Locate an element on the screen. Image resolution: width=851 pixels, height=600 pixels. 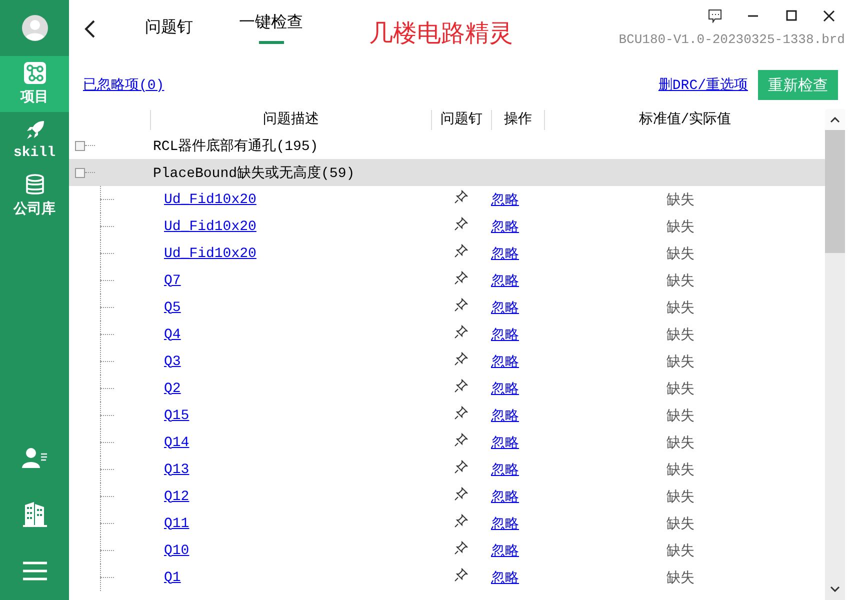
scrollbar is located at coordinates (835, 354).